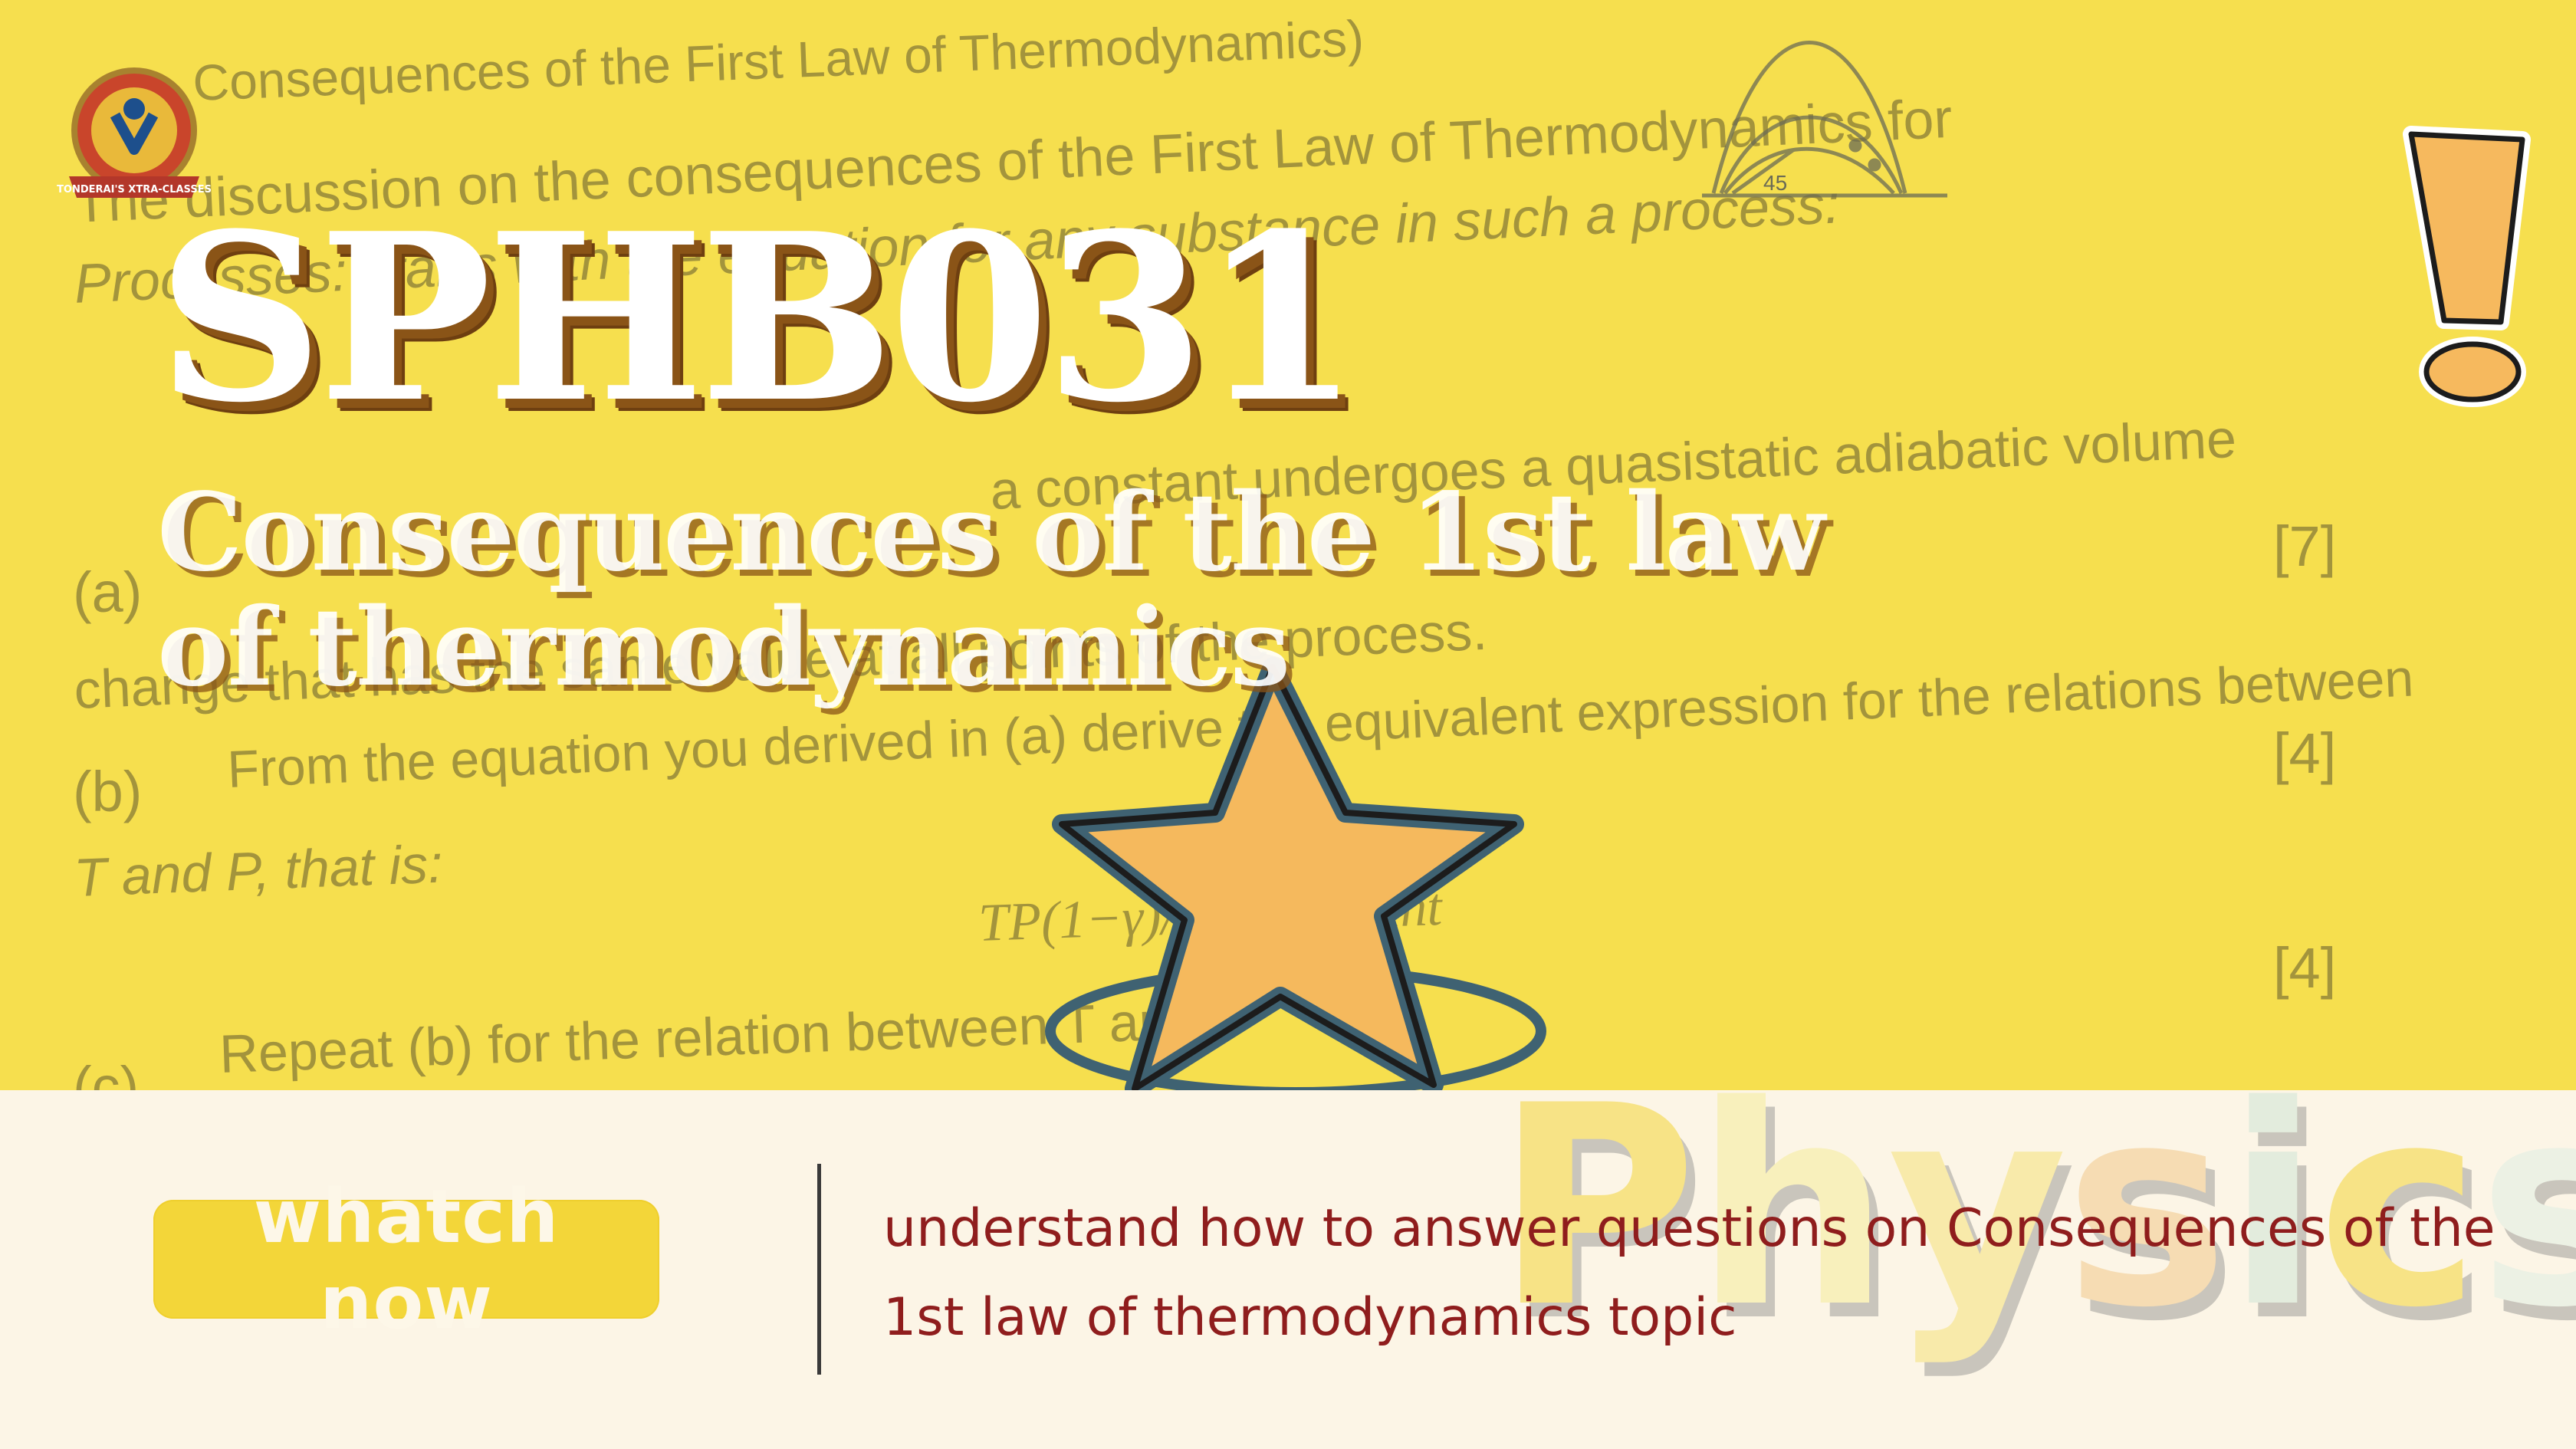  I want to click on bg-marks-label: [7], so click(2305, 546).